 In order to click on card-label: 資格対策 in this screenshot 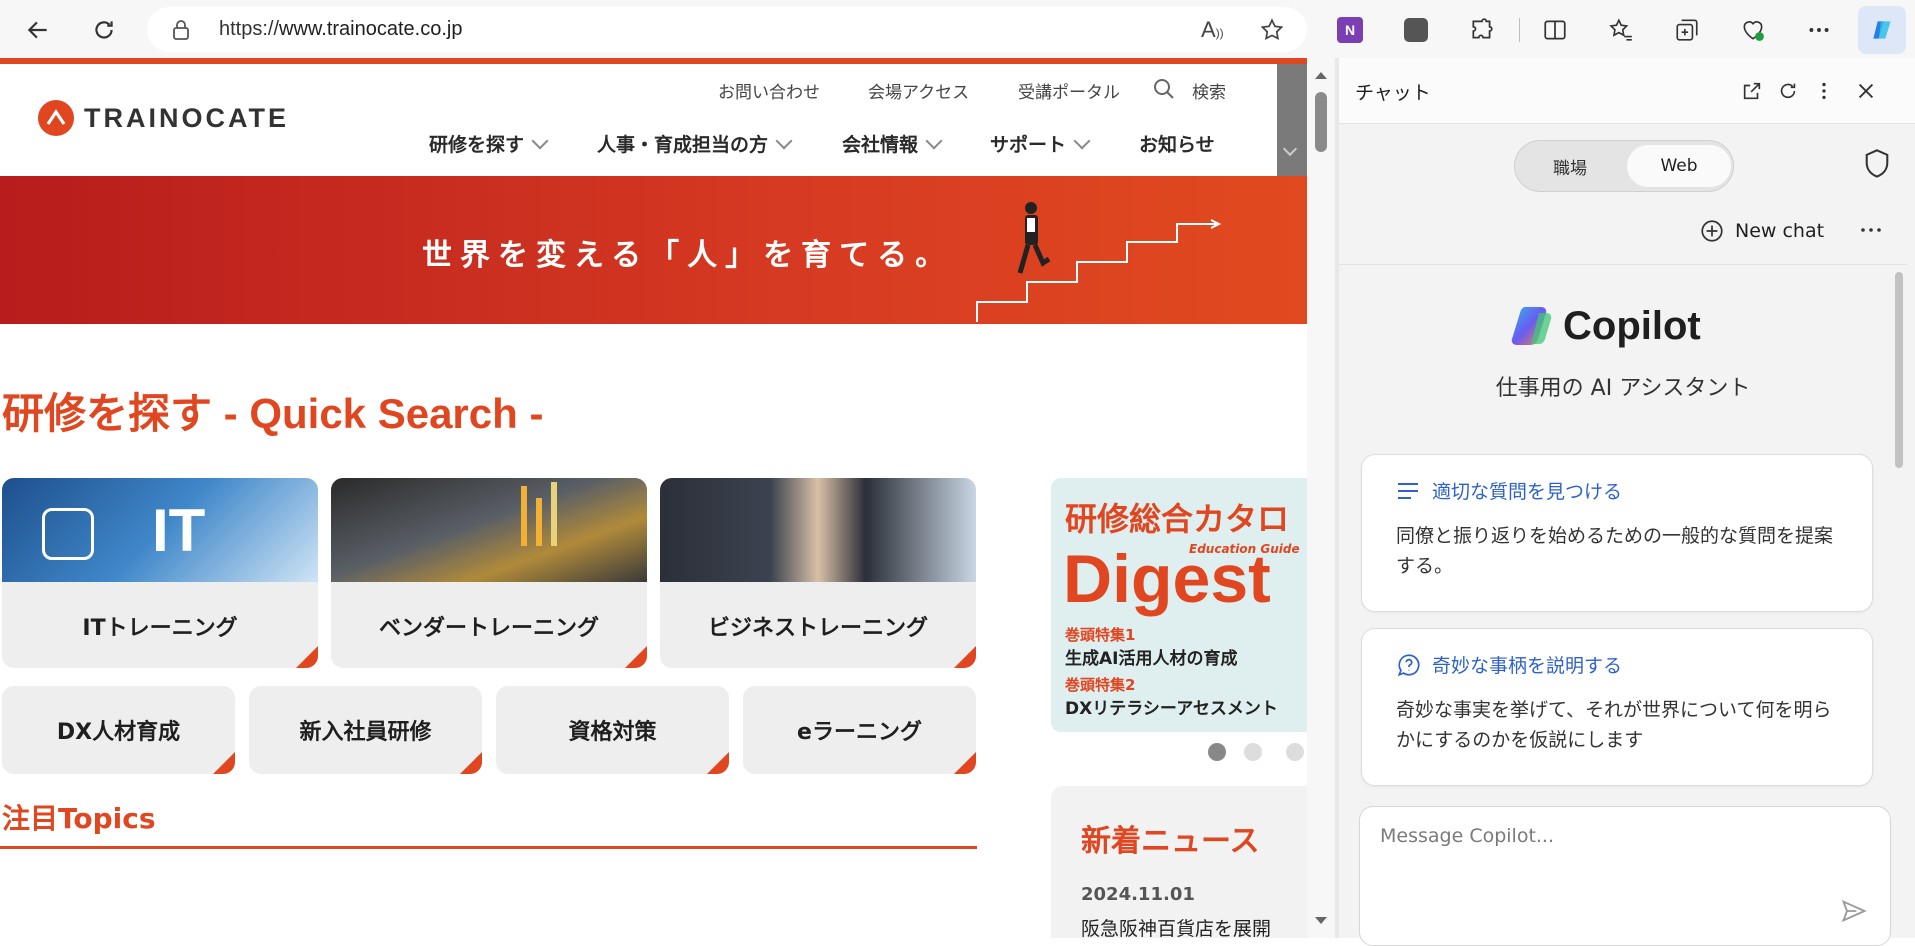, I will do `click(612, 732)`.